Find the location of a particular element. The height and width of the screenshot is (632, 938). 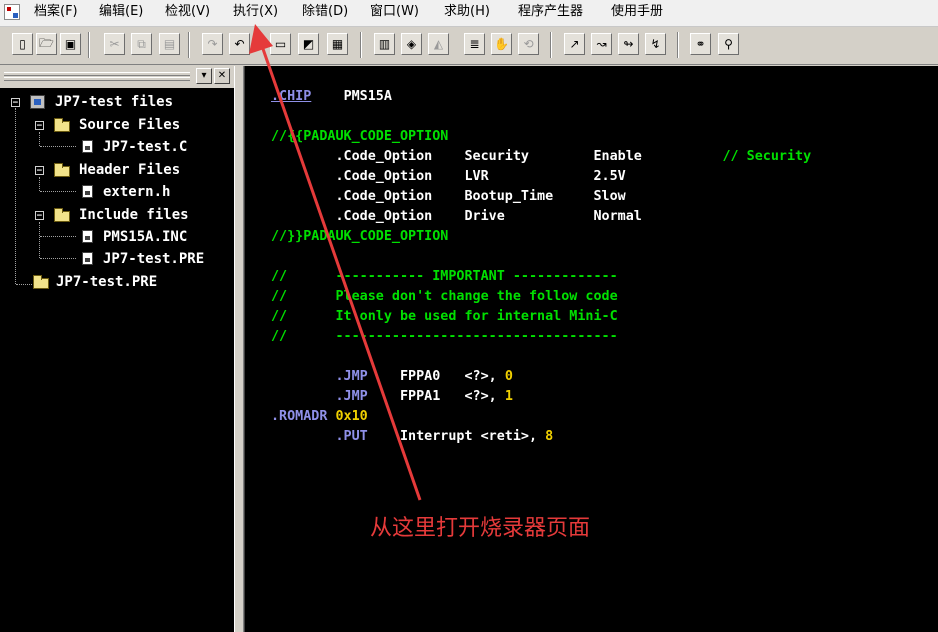

undo-button: ↶ is located at coordinates (239, 44).